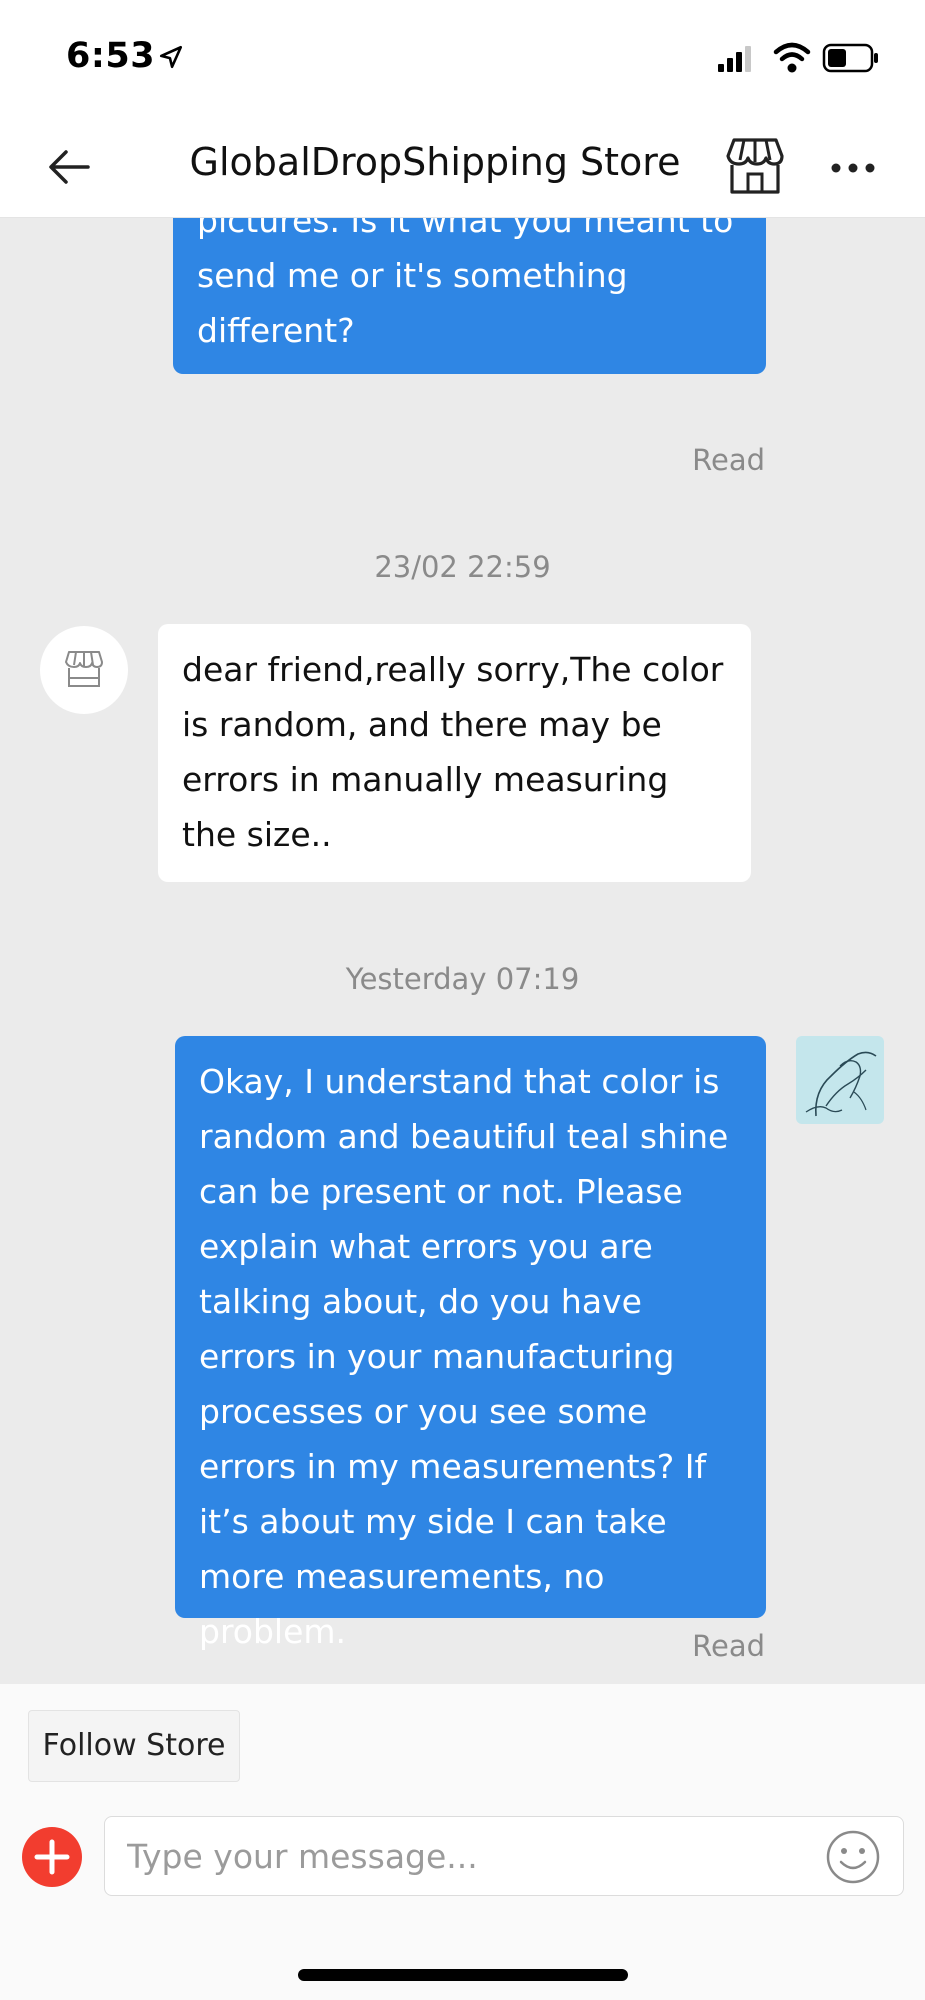 This screenshot has width=925, height=2000. What do you see at coordinates (462, 979) in the screenshot?
I see `message-timestamp: Yesterday 07:19` at bounding box center [462, 979].